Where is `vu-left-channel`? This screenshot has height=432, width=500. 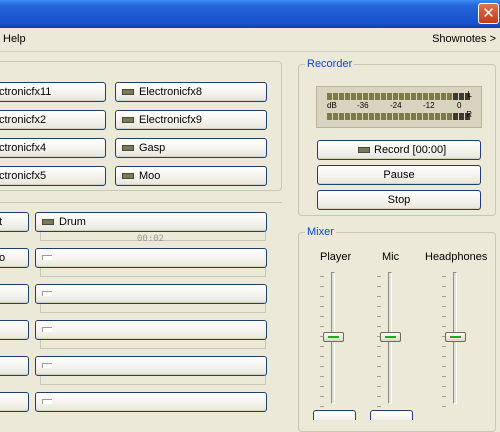
vu-left-channel is located at coordinates (398, 96).